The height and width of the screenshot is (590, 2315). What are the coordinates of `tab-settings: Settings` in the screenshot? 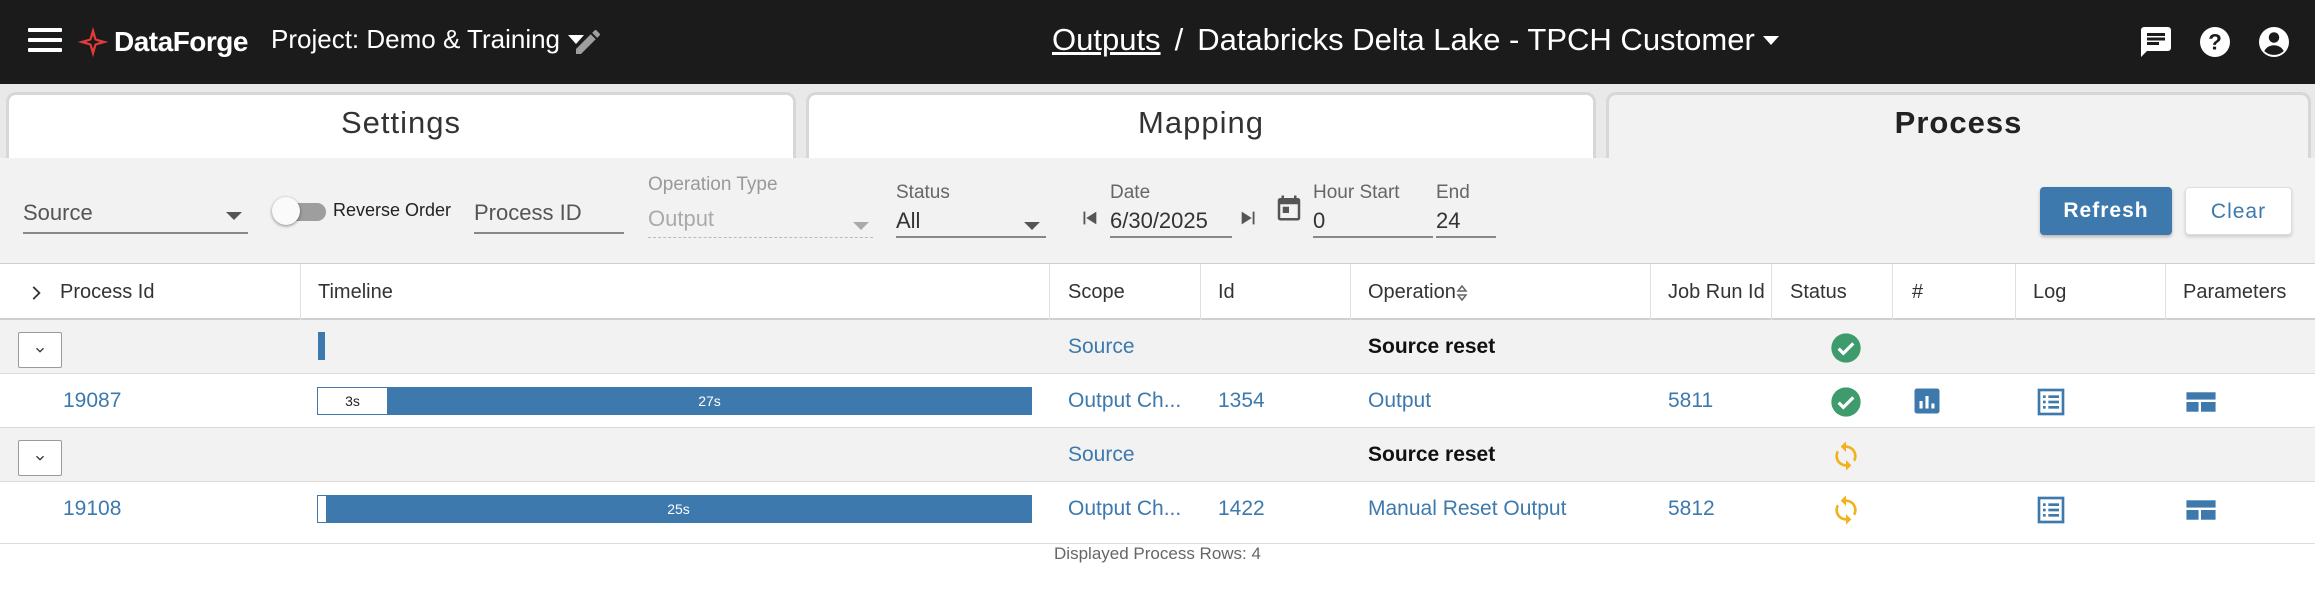 It's located at (401, 125).